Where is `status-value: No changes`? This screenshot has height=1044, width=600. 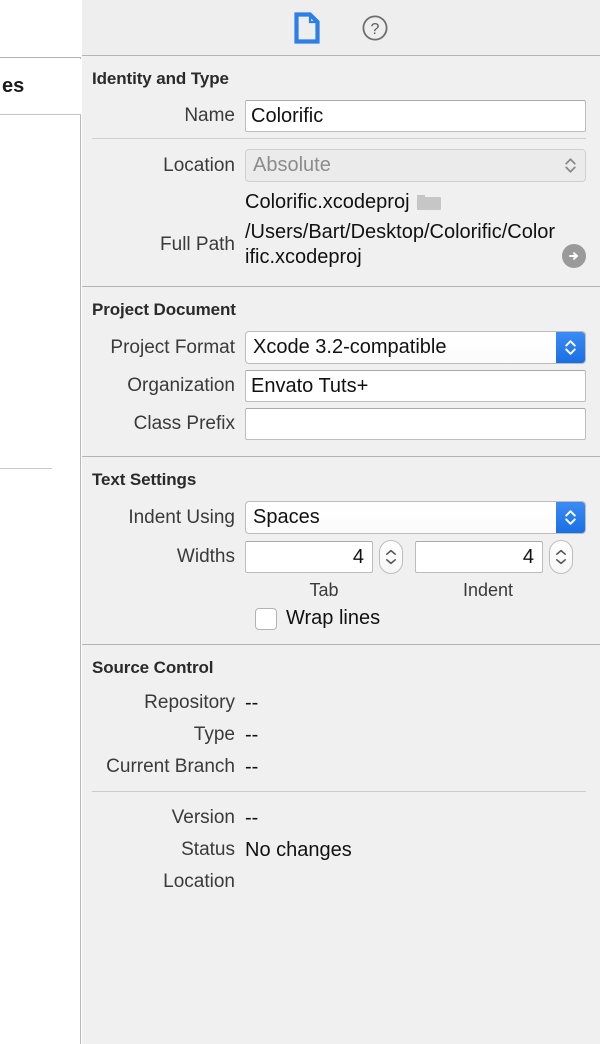 status-value: No changes is located at coordinates (298, 850).